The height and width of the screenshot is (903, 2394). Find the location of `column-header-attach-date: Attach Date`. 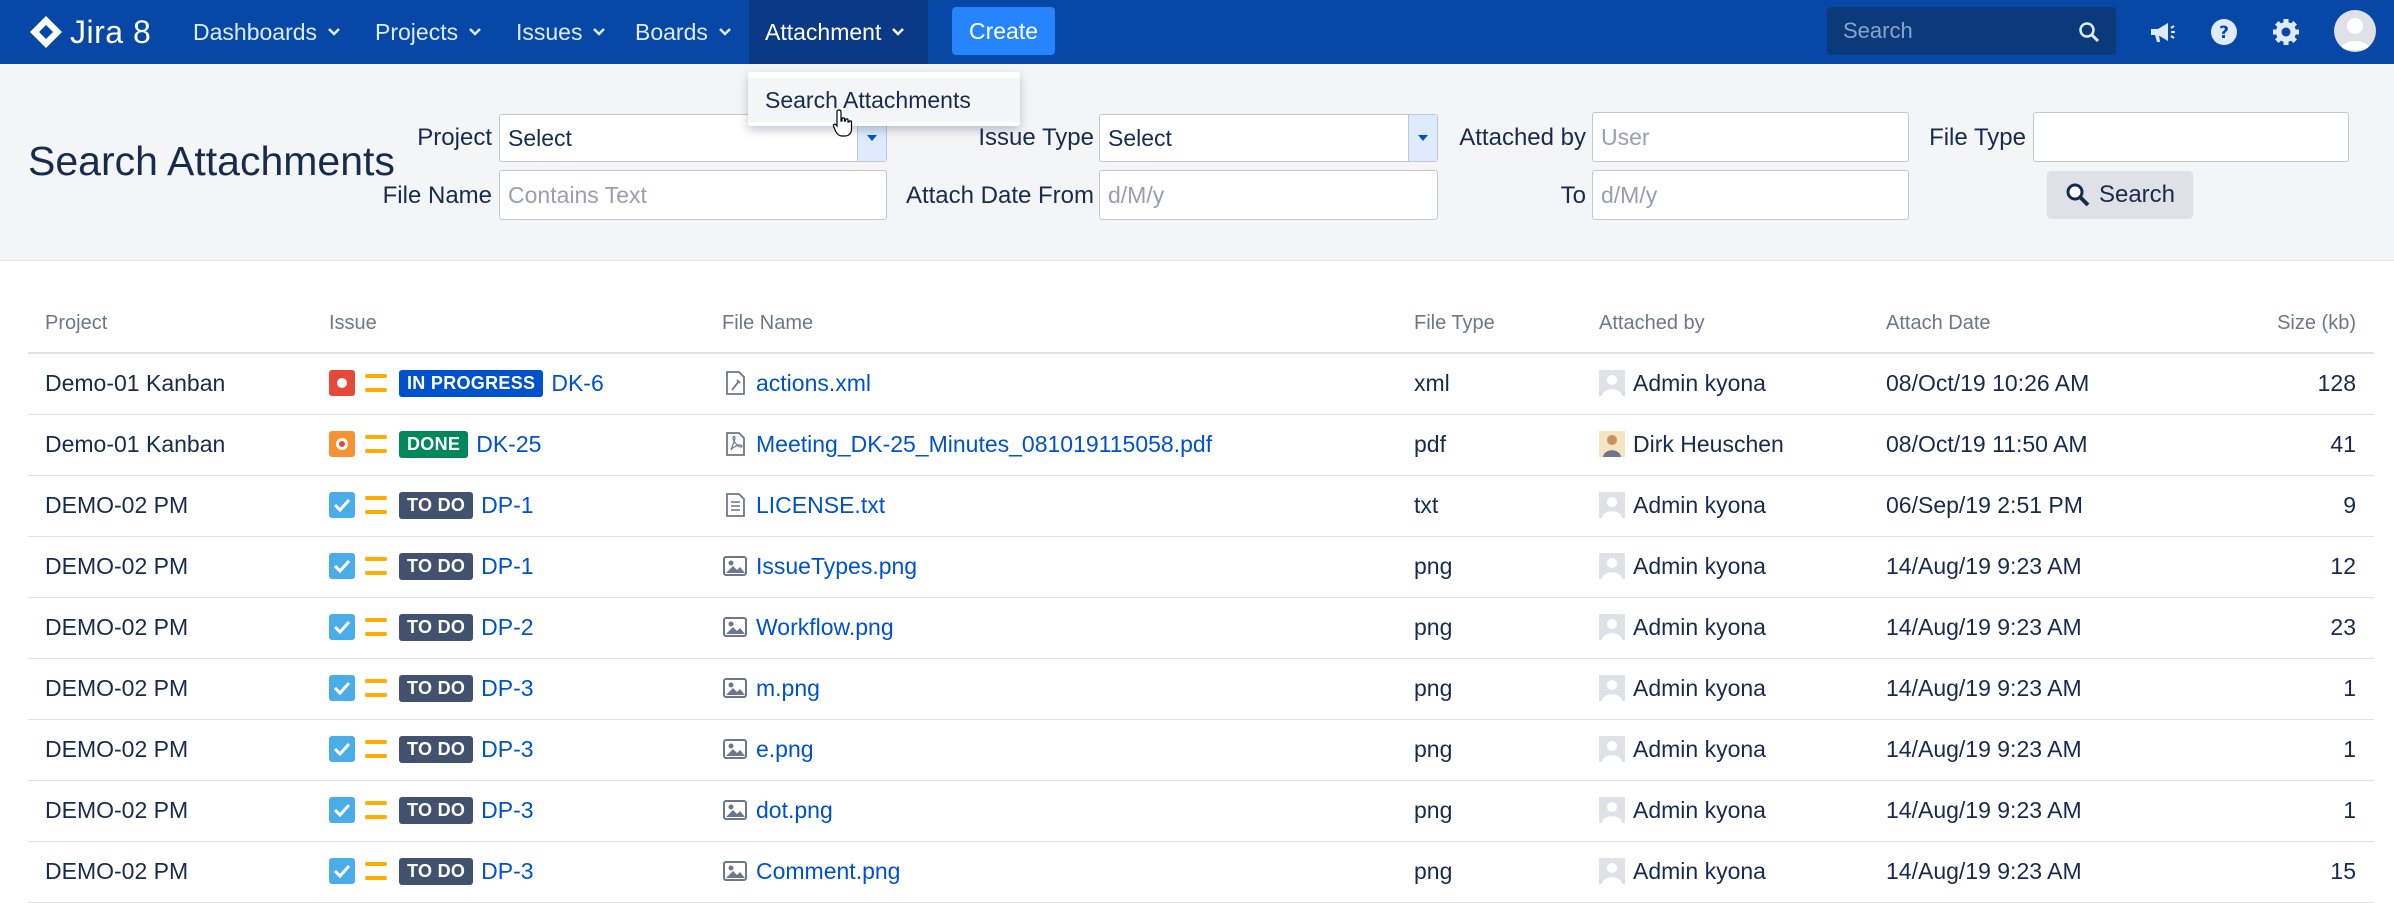

column-header-attach-date: Attach Date is located at coordinates (1938, 323).